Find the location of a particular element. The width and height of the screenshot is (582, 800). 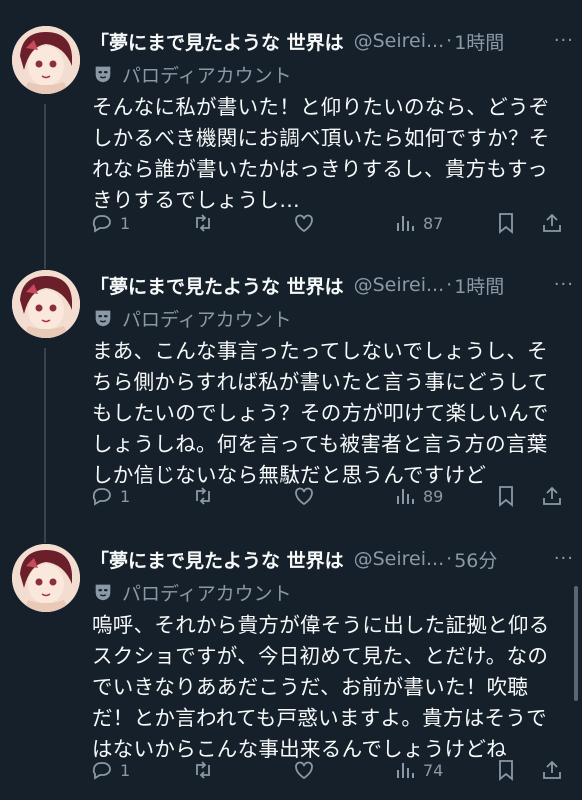

action-bar: 1 87 is located at coordinates (329, 223).